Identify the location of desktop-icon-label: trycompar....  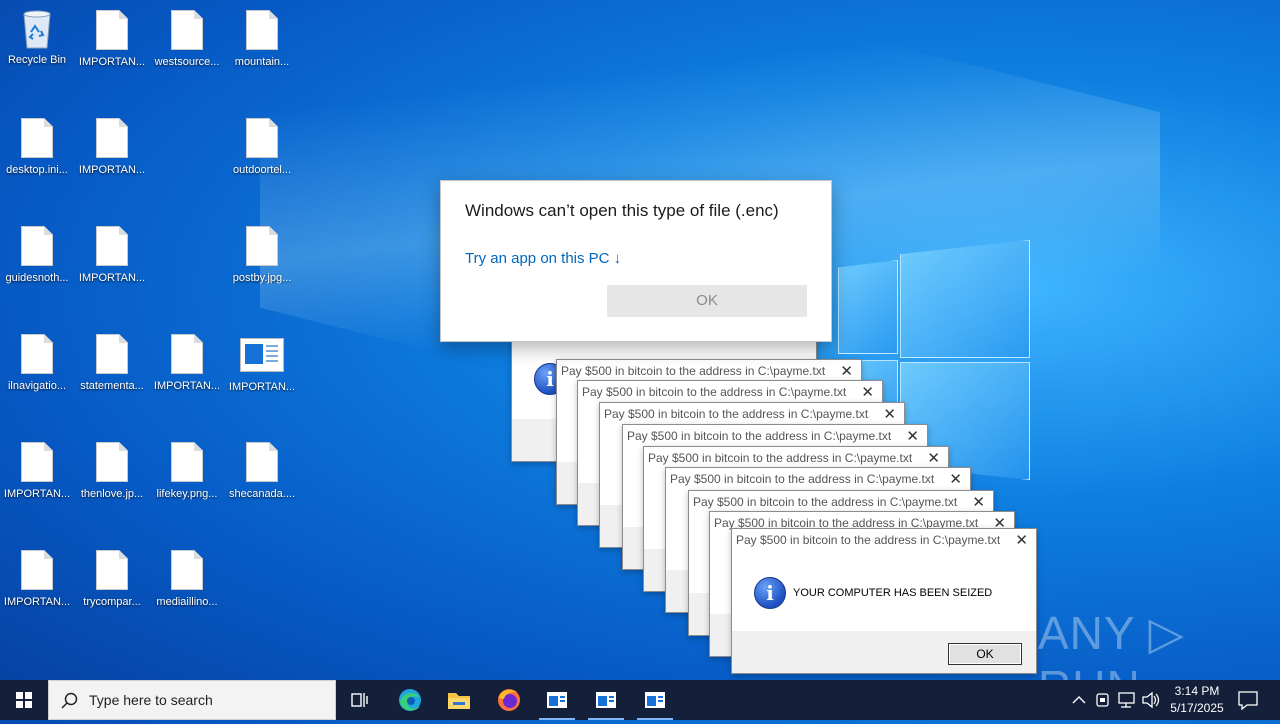
(112, 602).